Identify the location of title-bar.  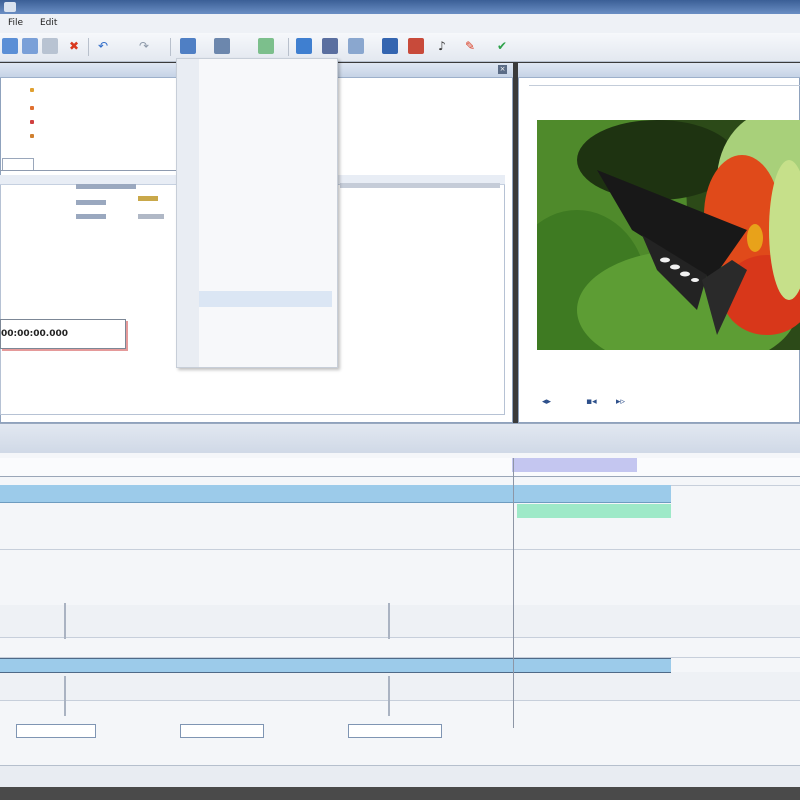
(400, 7).